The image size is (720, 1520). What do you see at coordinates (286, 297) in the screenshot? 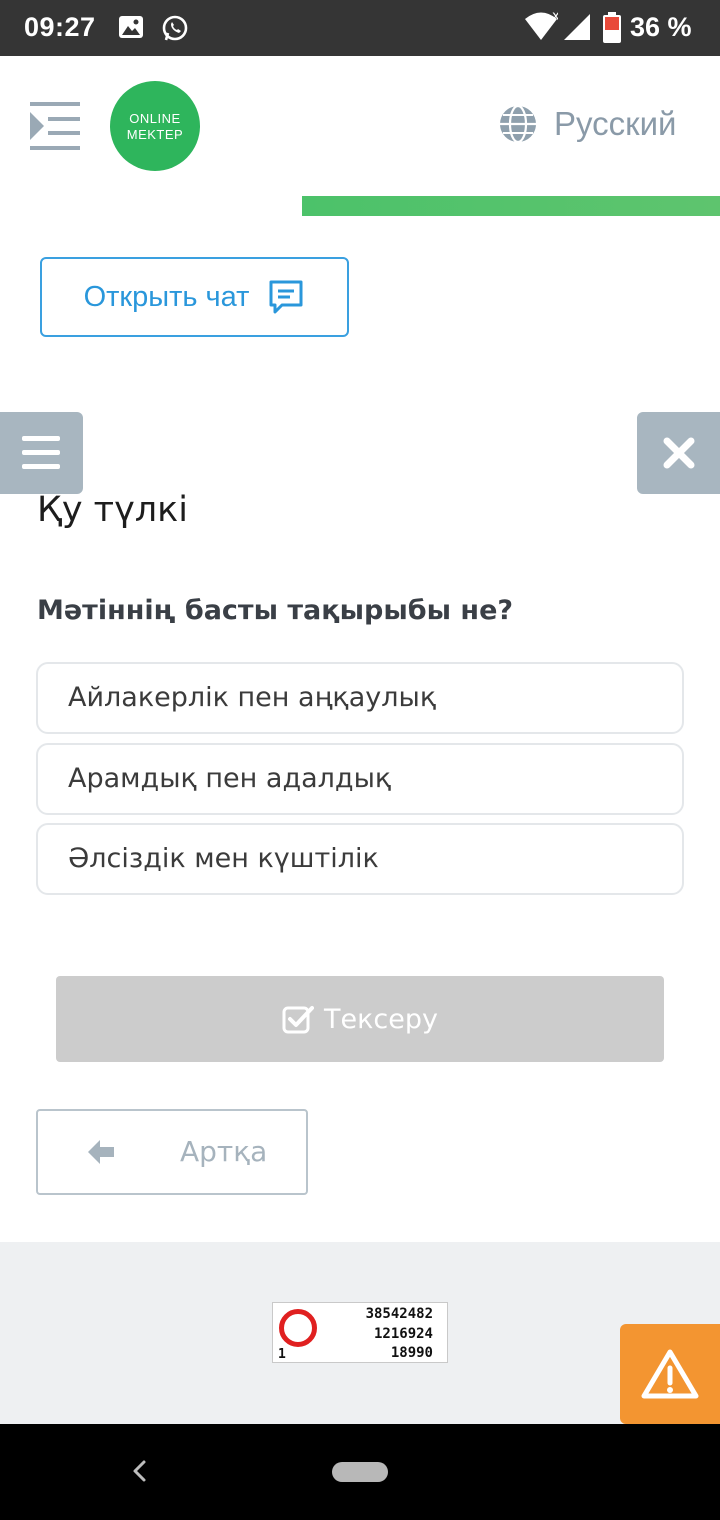
I see `chat-icon` at bounding box center [286, 297].